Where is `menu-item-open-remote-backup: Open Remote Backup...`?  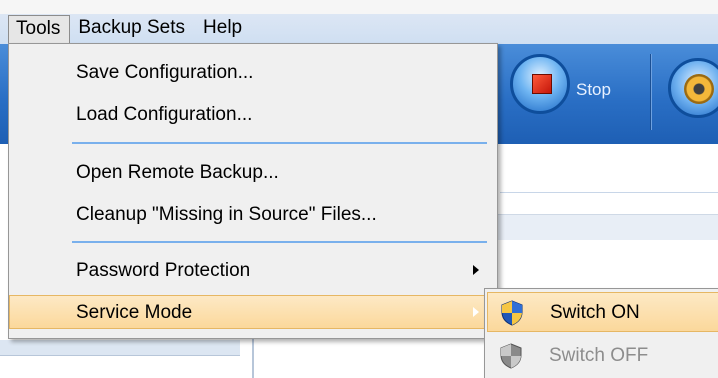
menu-item-open-remote-backup: Open Remote Backup... is located at coordinates (253, 173).